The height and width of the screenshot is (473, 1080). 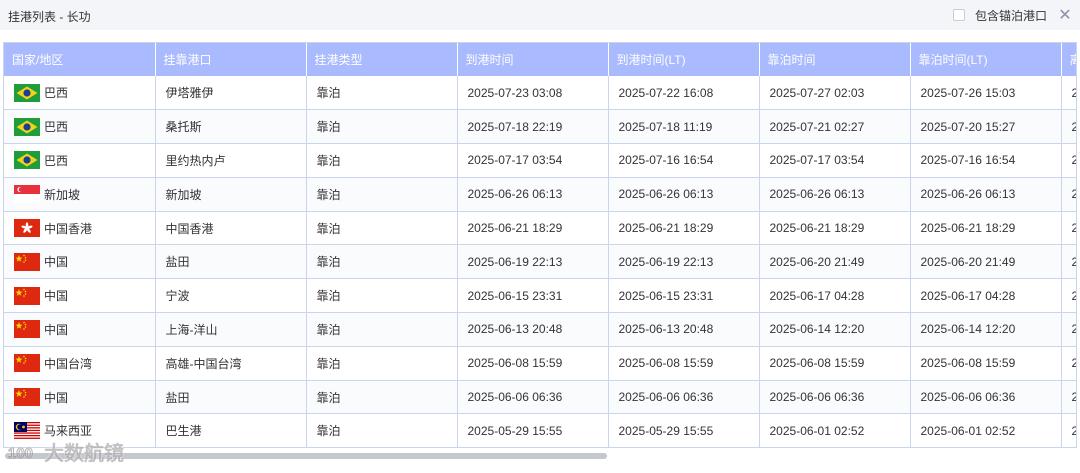 I want to click on cell-arrival-lt: 2025-06-06 06:36, so click(x=684, y=397).